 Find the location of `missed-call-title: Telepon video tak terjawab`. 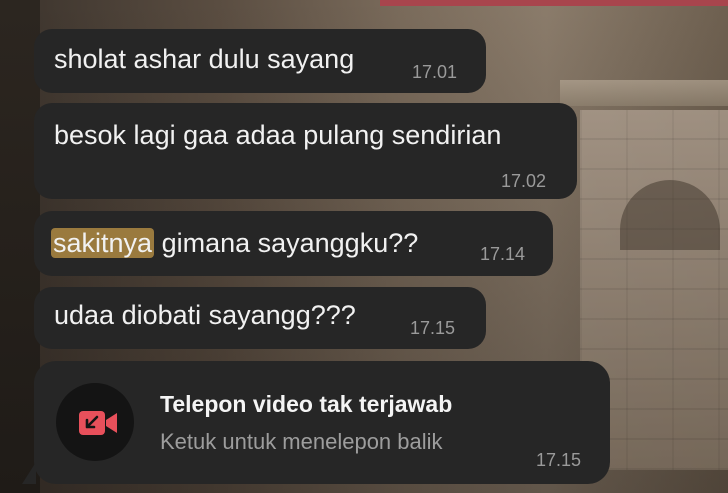

missed-call-title: Telepon video tak terjawab is located at coordinates (306, 404).